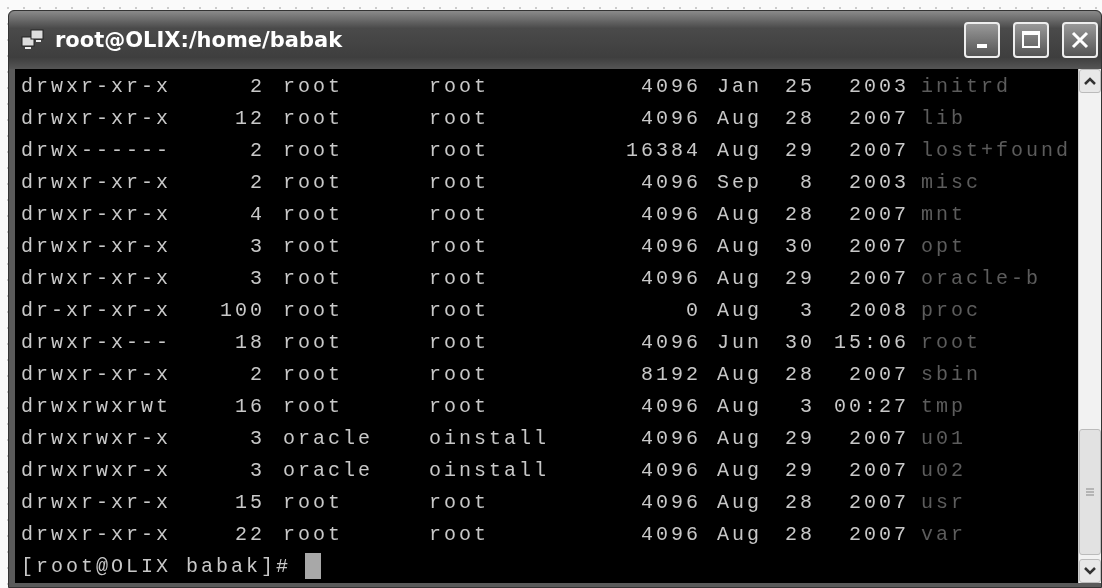 This screenshot has height=588, width=1102. I want to click on permissions-text: drwx------, so click(97, 150).